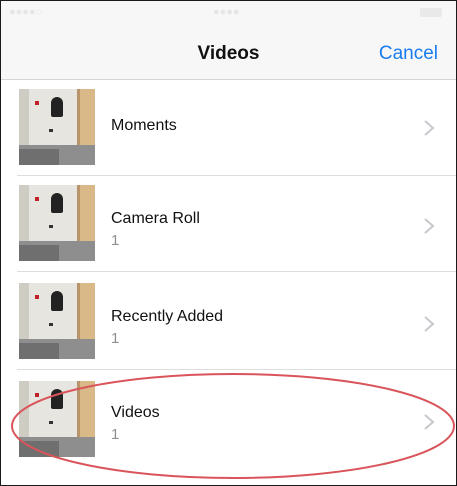  Describe the element at coordinates (26, 12) in the screenshot. I see `status-carrier: ●●●●○` at that location.